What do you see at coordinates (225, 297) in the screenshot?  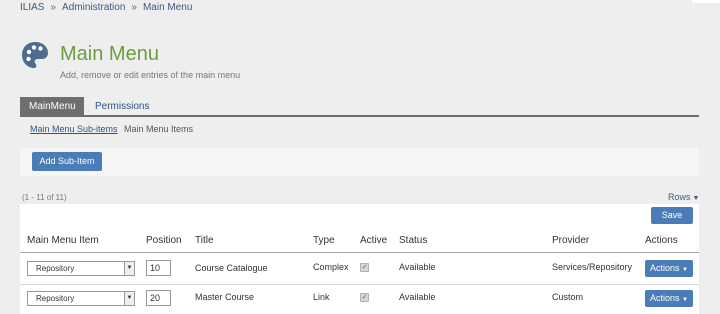 I see `title-cell: Master Course` at bounding box center [225, 297].